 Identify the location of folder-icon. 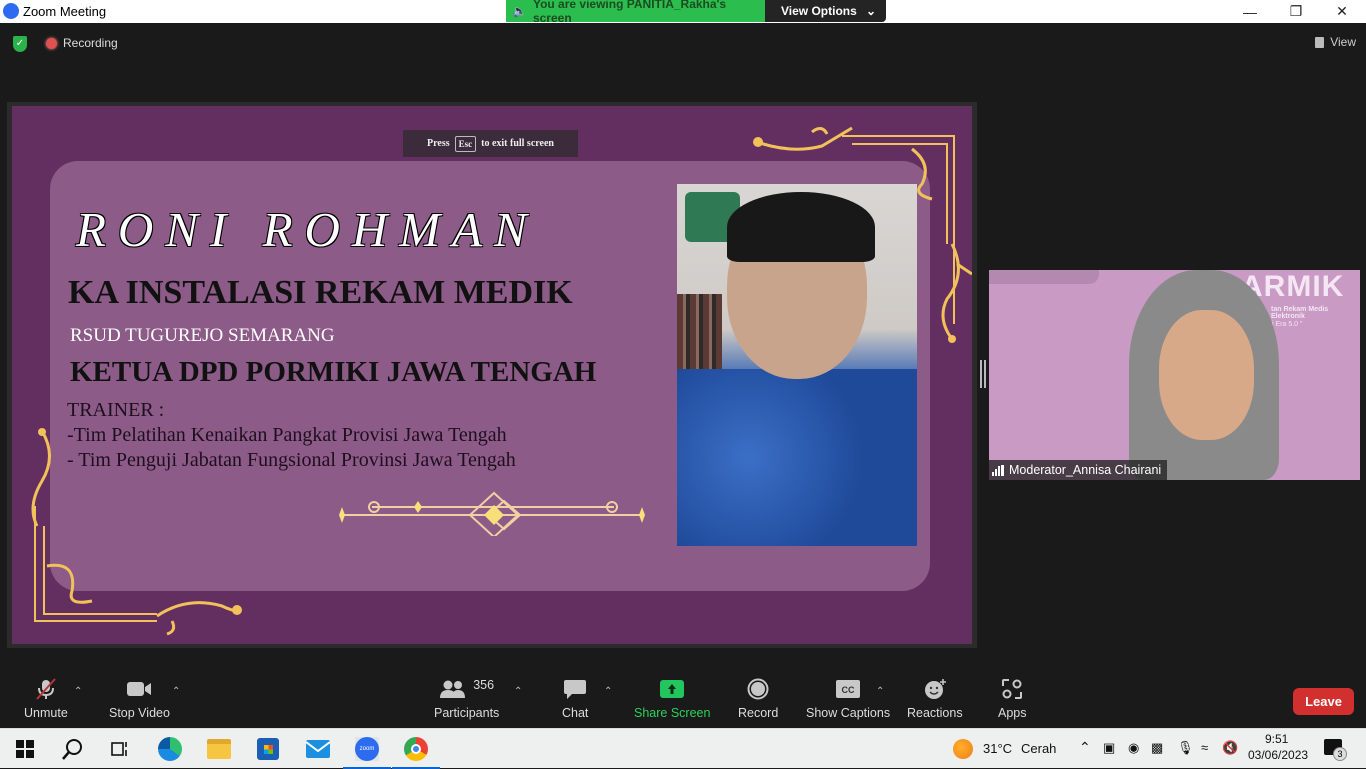
(219, 749).